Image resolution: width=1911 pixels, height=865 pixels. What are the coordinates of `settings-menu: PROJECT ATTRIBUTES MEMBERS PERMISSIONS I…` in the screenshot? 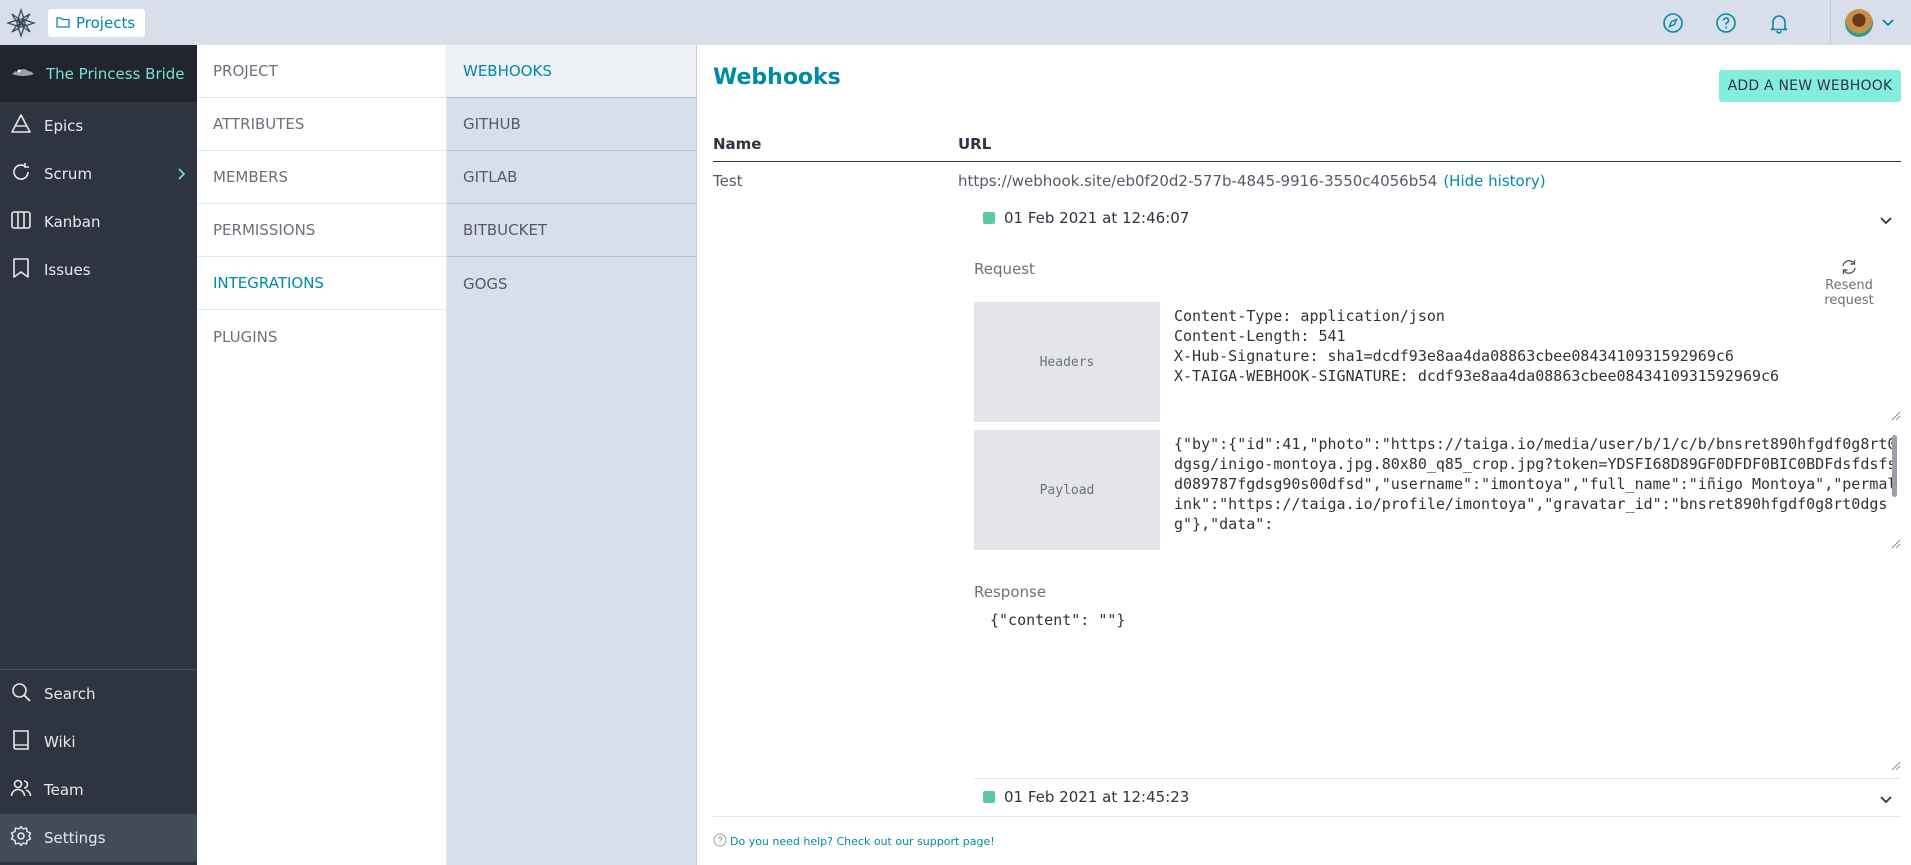 It's located at (322, 455).